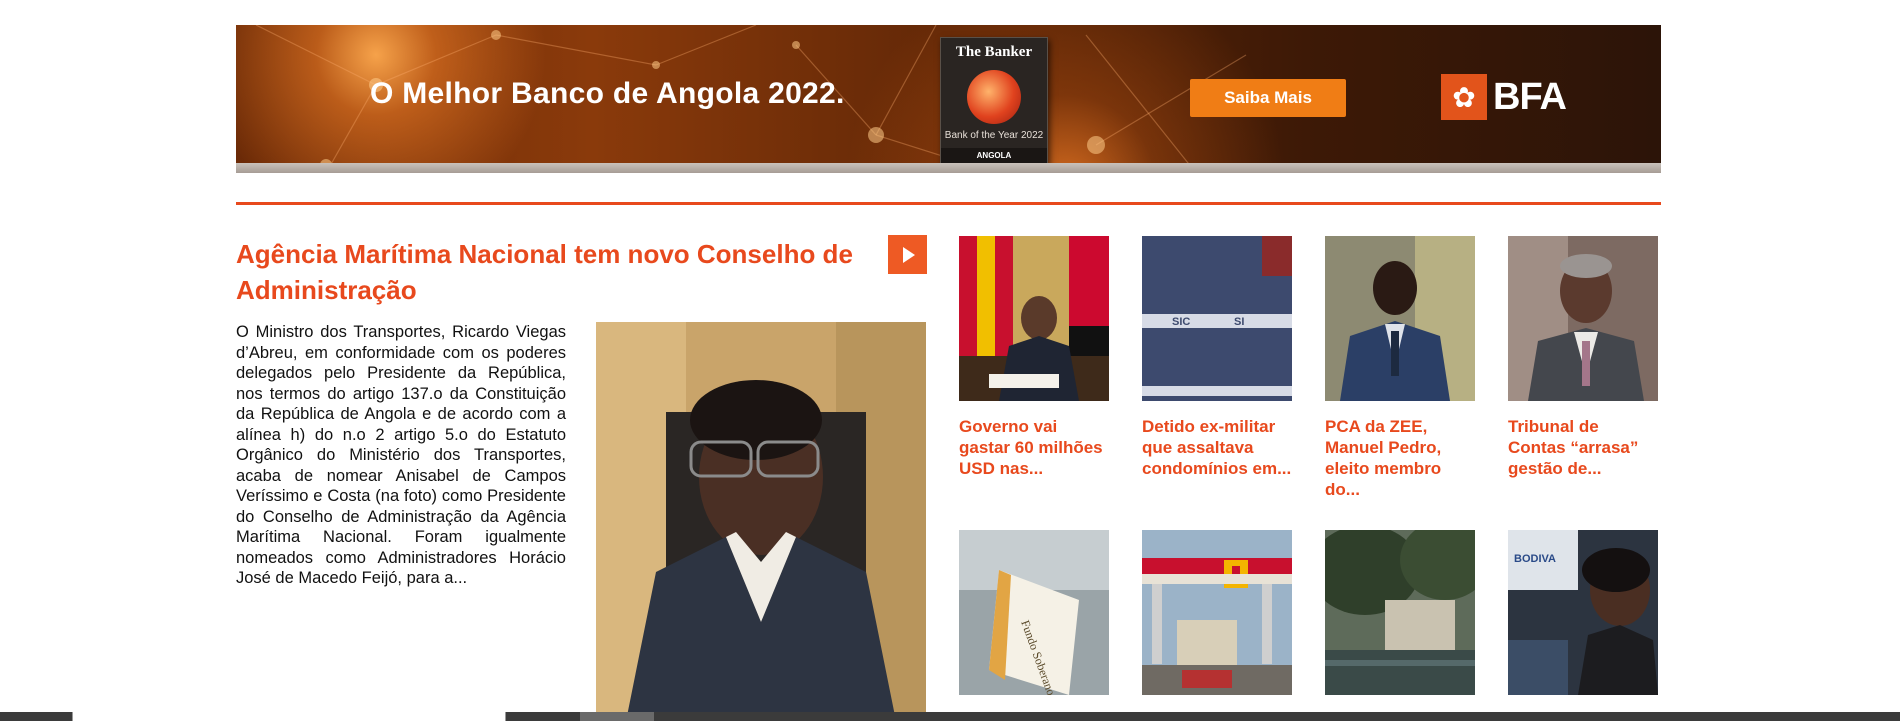  Describe the element at coordinates (1535, 559) in the screenshot. I see `bodiva-sign-text: BODIVA` at that location.